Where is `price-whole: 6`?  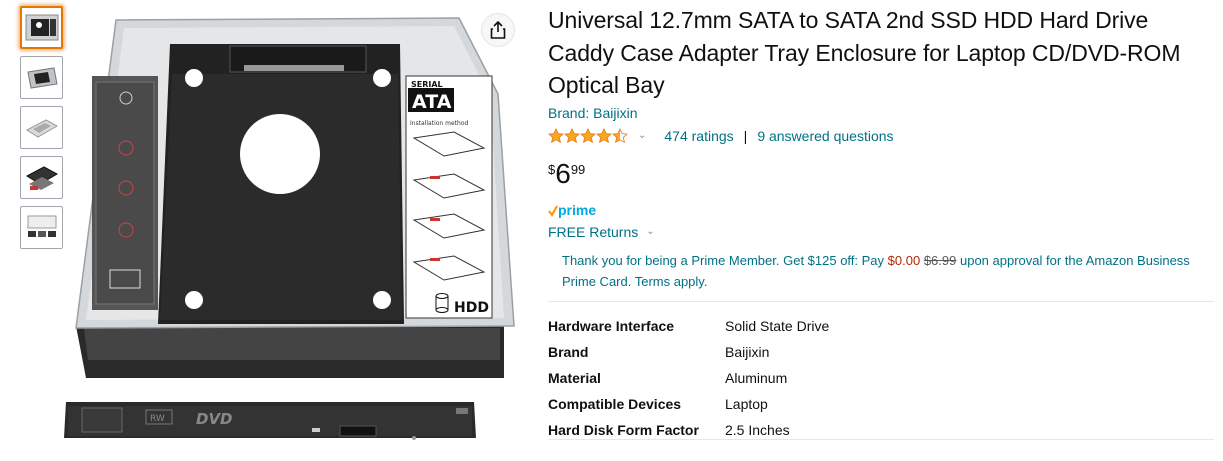
price-whole: 6 is located at coordinates (563, 173).